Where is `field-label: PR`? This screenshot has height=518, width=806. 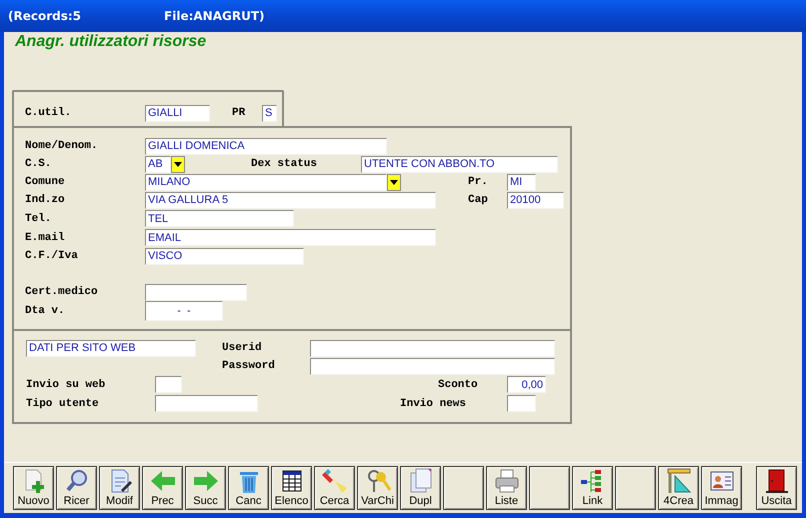
field-label: PR is located at coordinates (239, 113).